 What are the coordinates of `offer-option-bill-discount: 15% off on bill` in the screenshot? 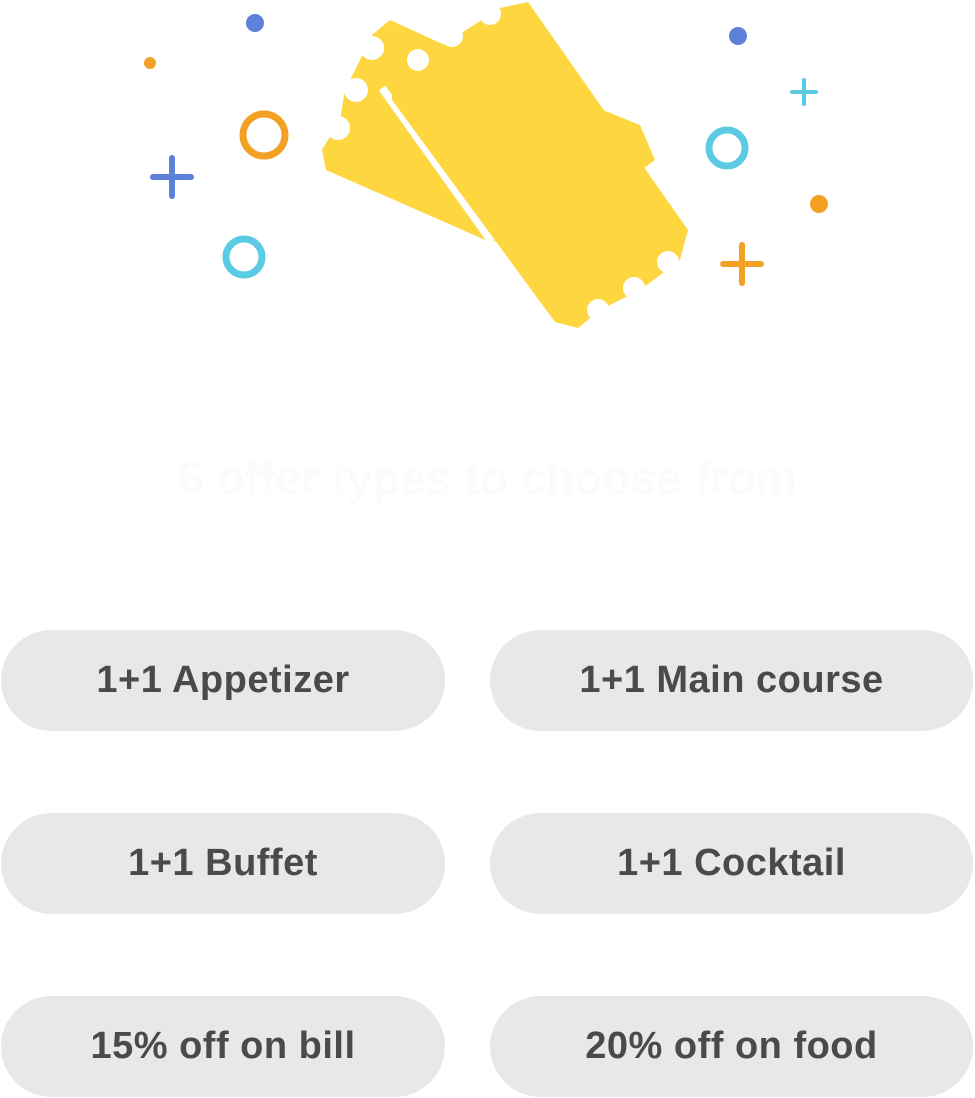 It's located at (223, 1046).